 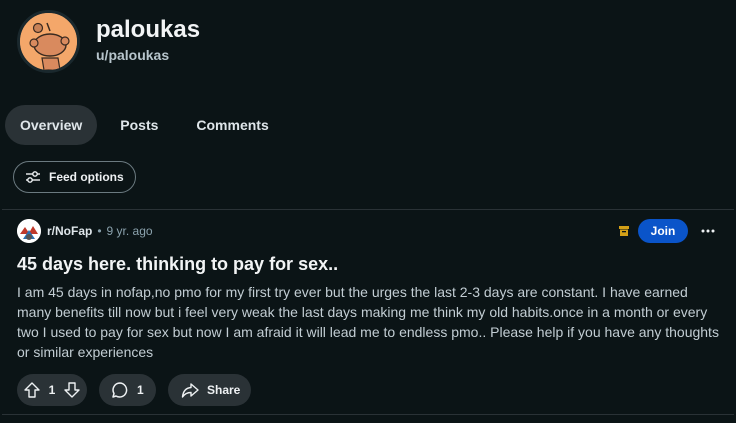 What do you see at coordinates (51, 125) in the screenshot?
I see `tab-overview: Overview` at bounding box center [51, 125].